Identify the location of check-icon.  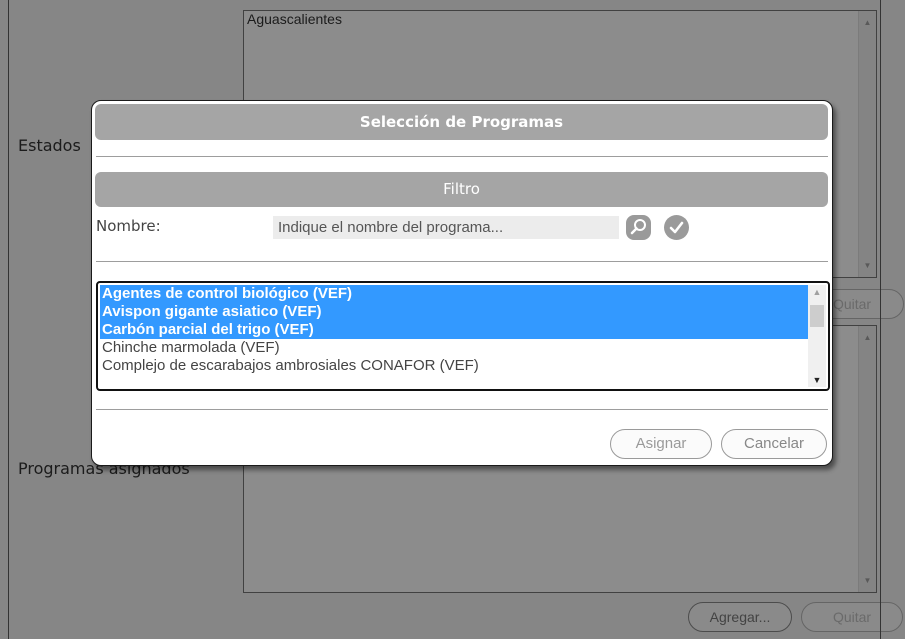
(676, 227).